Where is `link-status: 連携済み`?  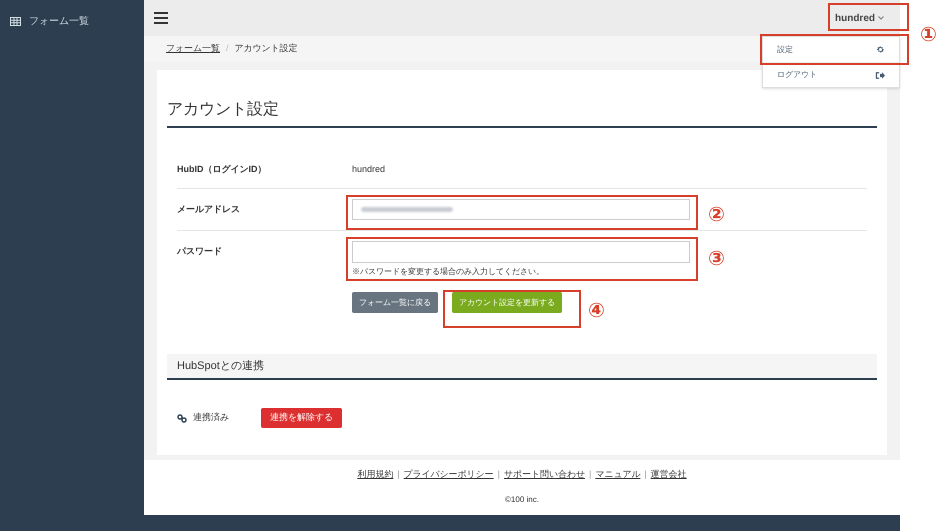
link-status: 連携済み is located at coordinates (211, 417).